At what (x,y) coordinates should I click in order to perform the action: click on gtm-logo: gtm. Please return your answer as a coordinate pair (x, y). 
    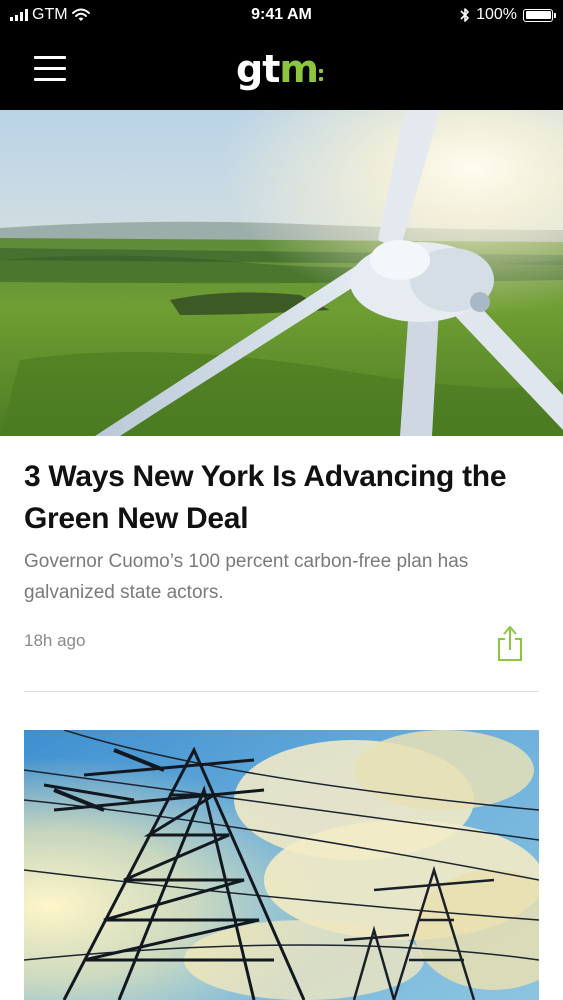
    Looking at the image, I should click on (281, 69).